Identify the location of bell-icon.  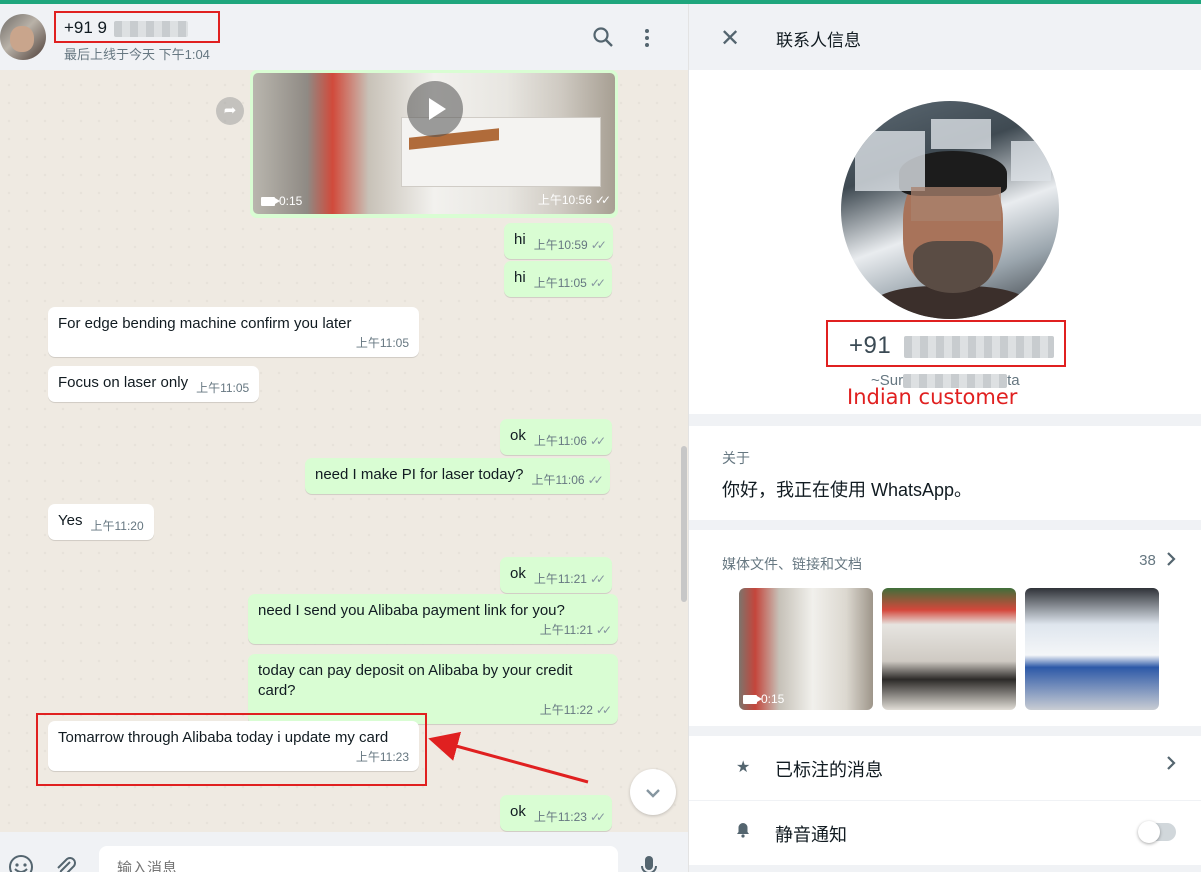
(743, 832).